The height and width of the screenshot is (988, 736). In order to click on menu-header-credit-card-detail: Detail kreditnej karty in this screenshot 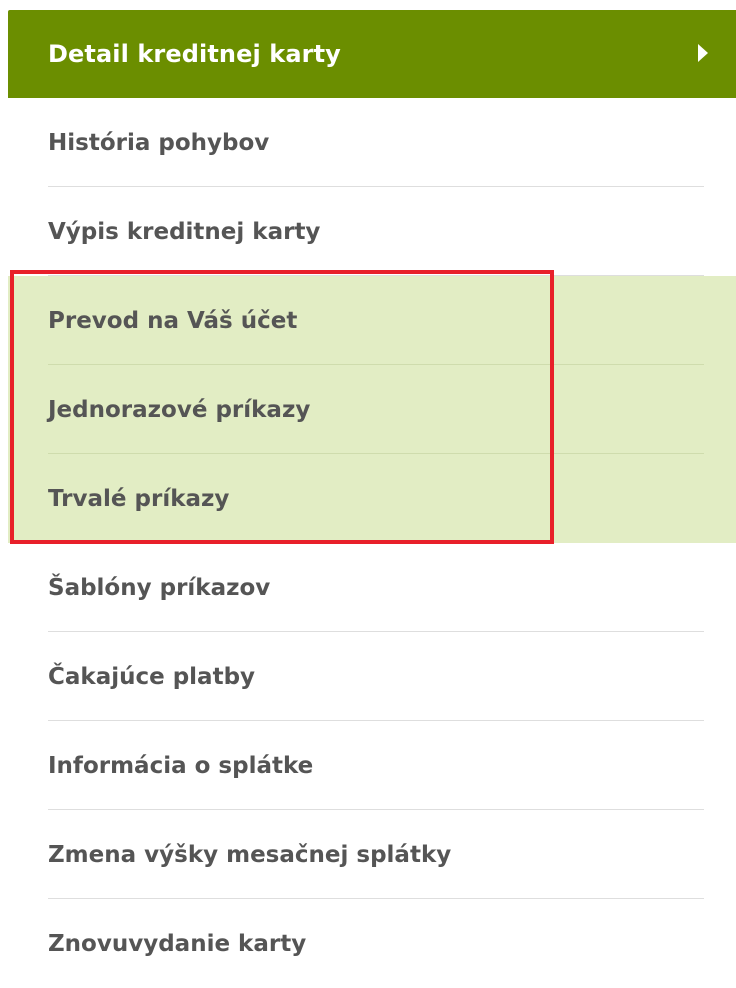, I will do `click(372, 54)`.